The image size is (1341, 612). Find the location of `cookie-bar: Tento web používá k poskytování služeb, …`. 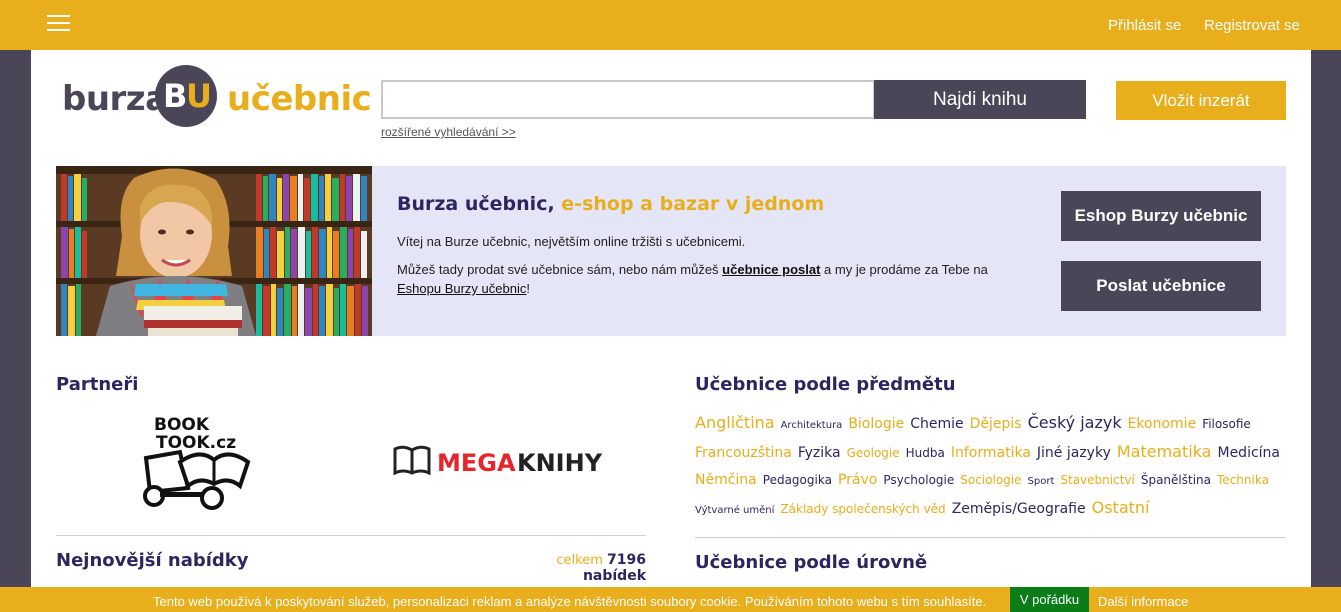

cookie-bar: Tento web používá k poskytování služeb, … is located at coordinates (670, 599).